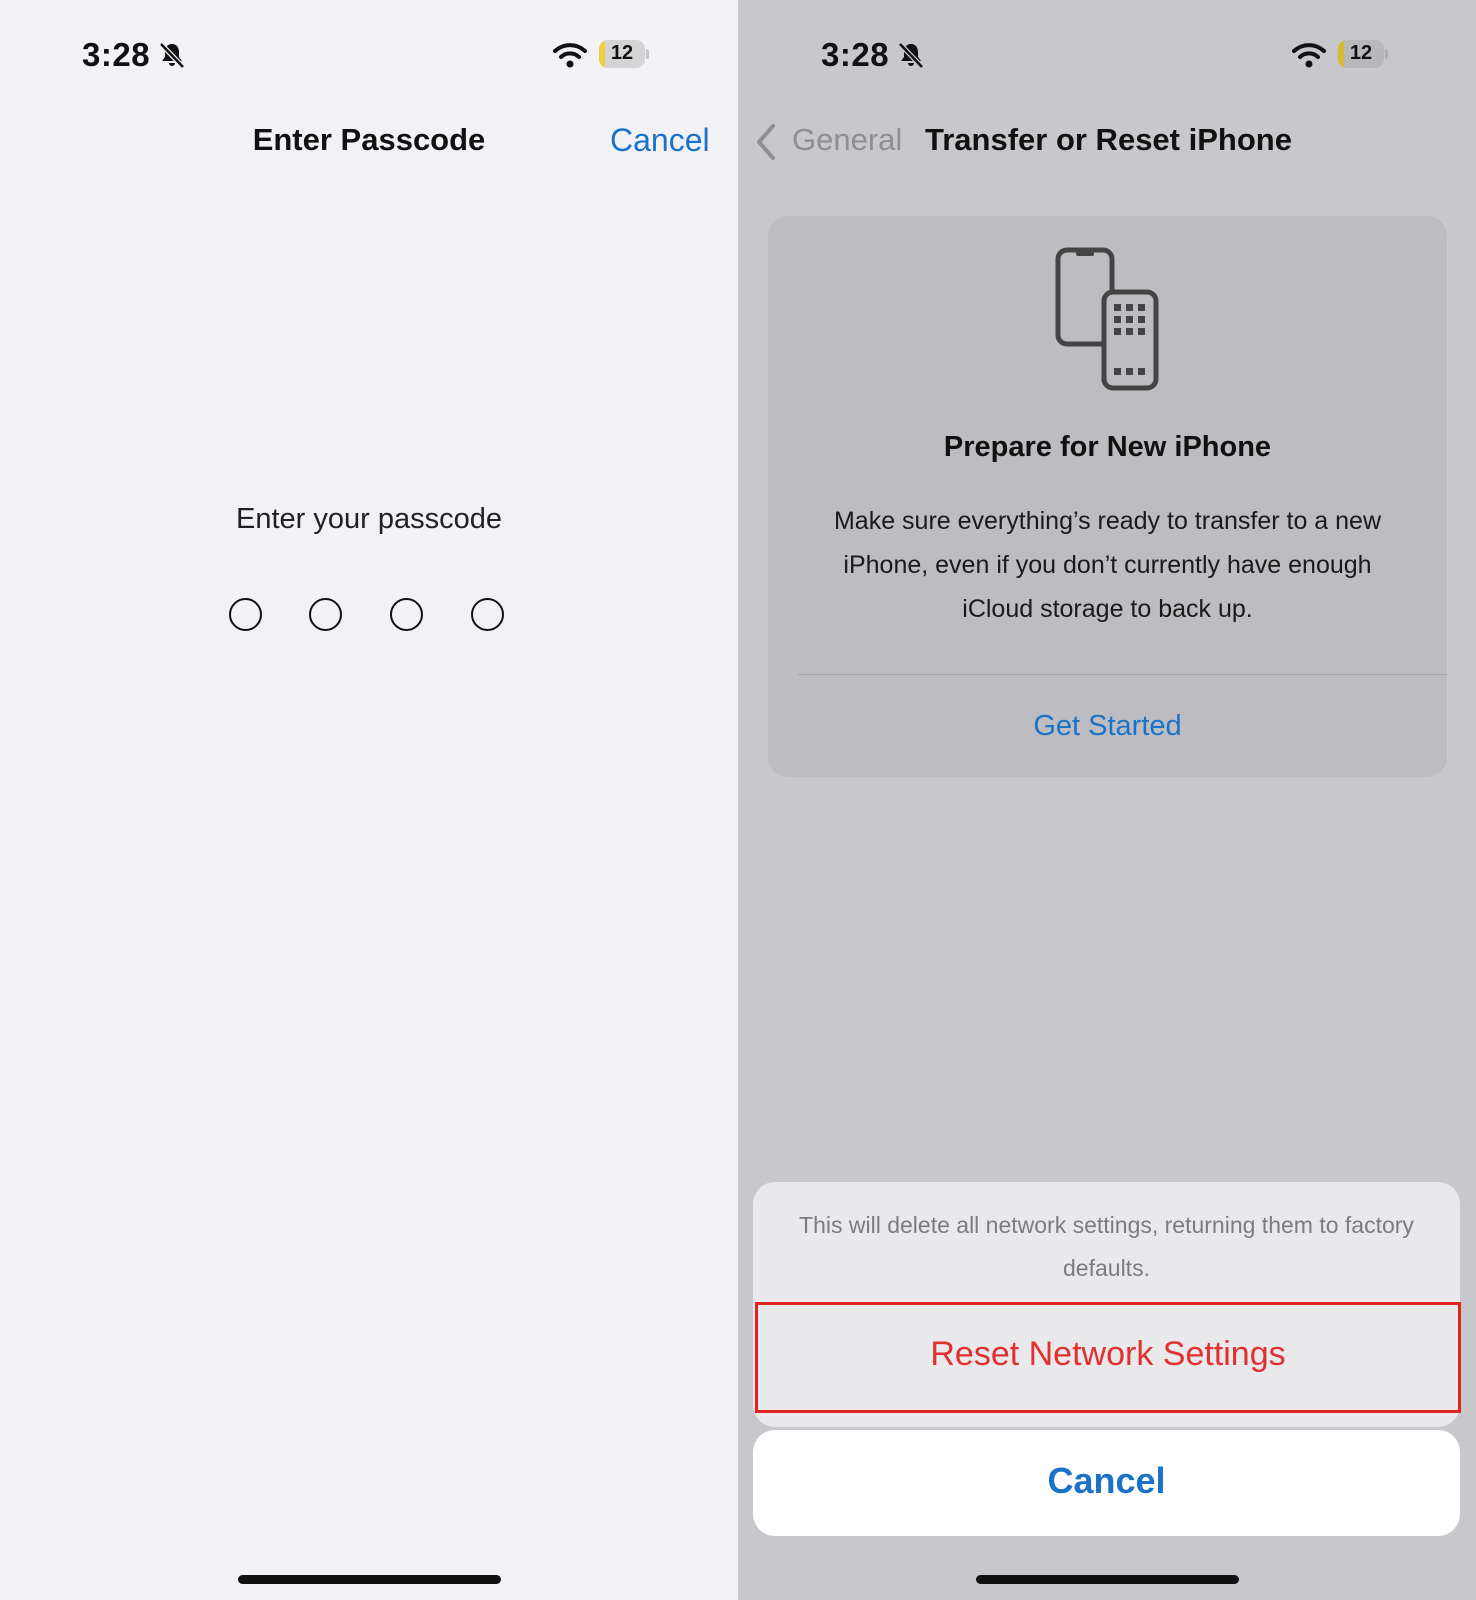  I want to click on page-title: Transfer or Reset iPhone, so click(1108, 139).